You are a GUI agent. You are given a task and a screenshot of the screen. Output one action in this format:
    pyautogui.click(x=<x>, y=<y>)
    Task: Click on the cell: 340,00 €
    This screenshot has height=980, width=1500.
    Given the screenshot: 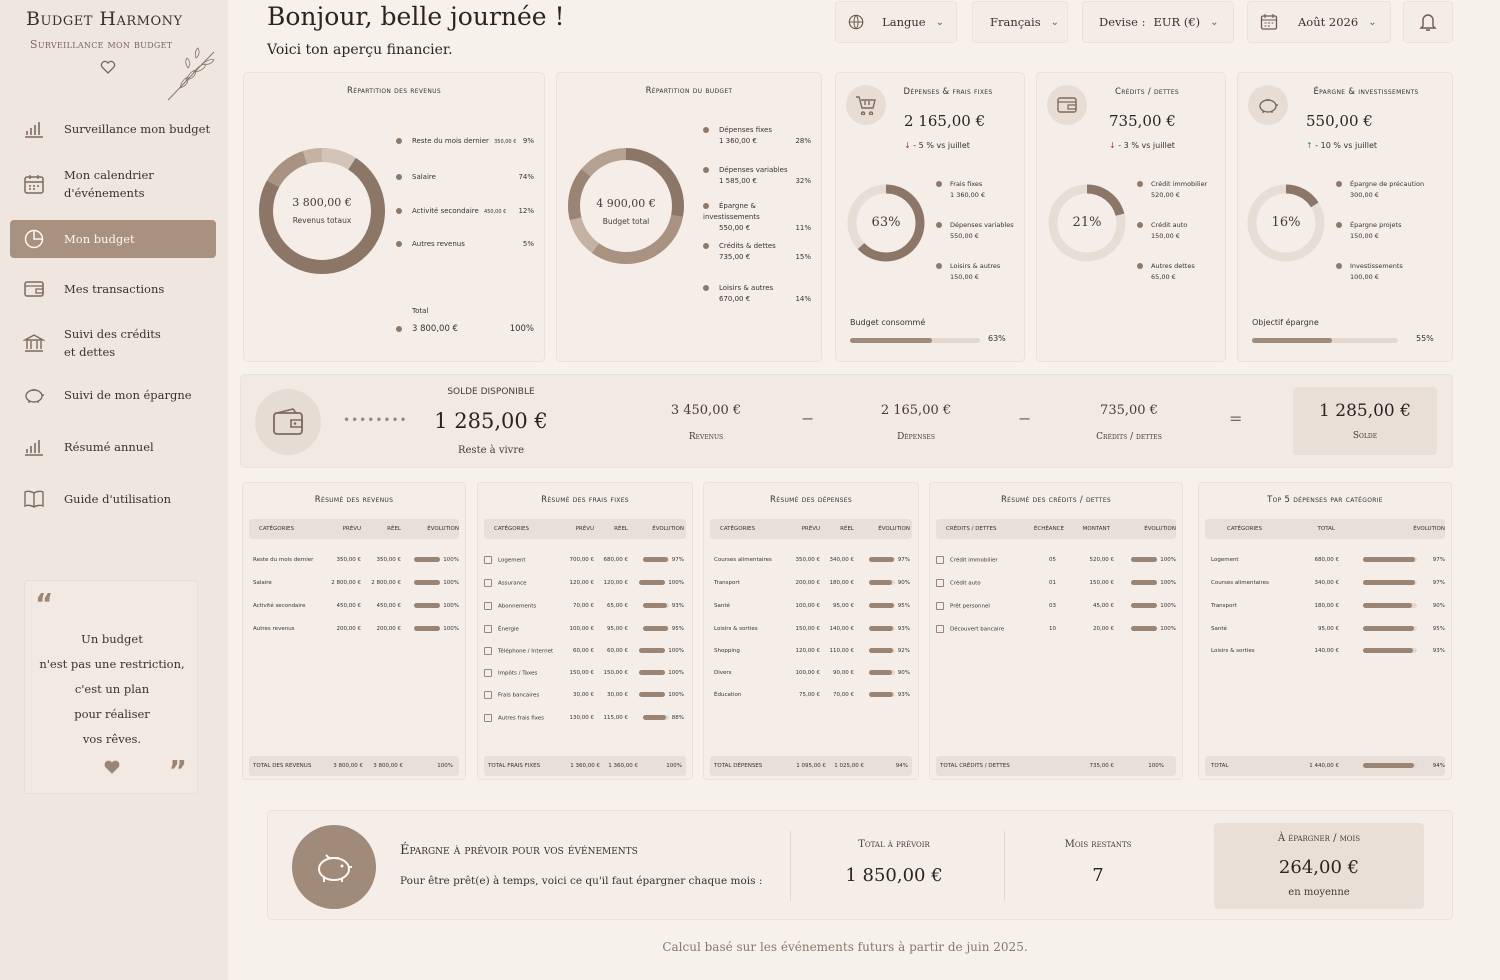 What is the action you would take?
    pyautogui.click(x=842, y=560)
    